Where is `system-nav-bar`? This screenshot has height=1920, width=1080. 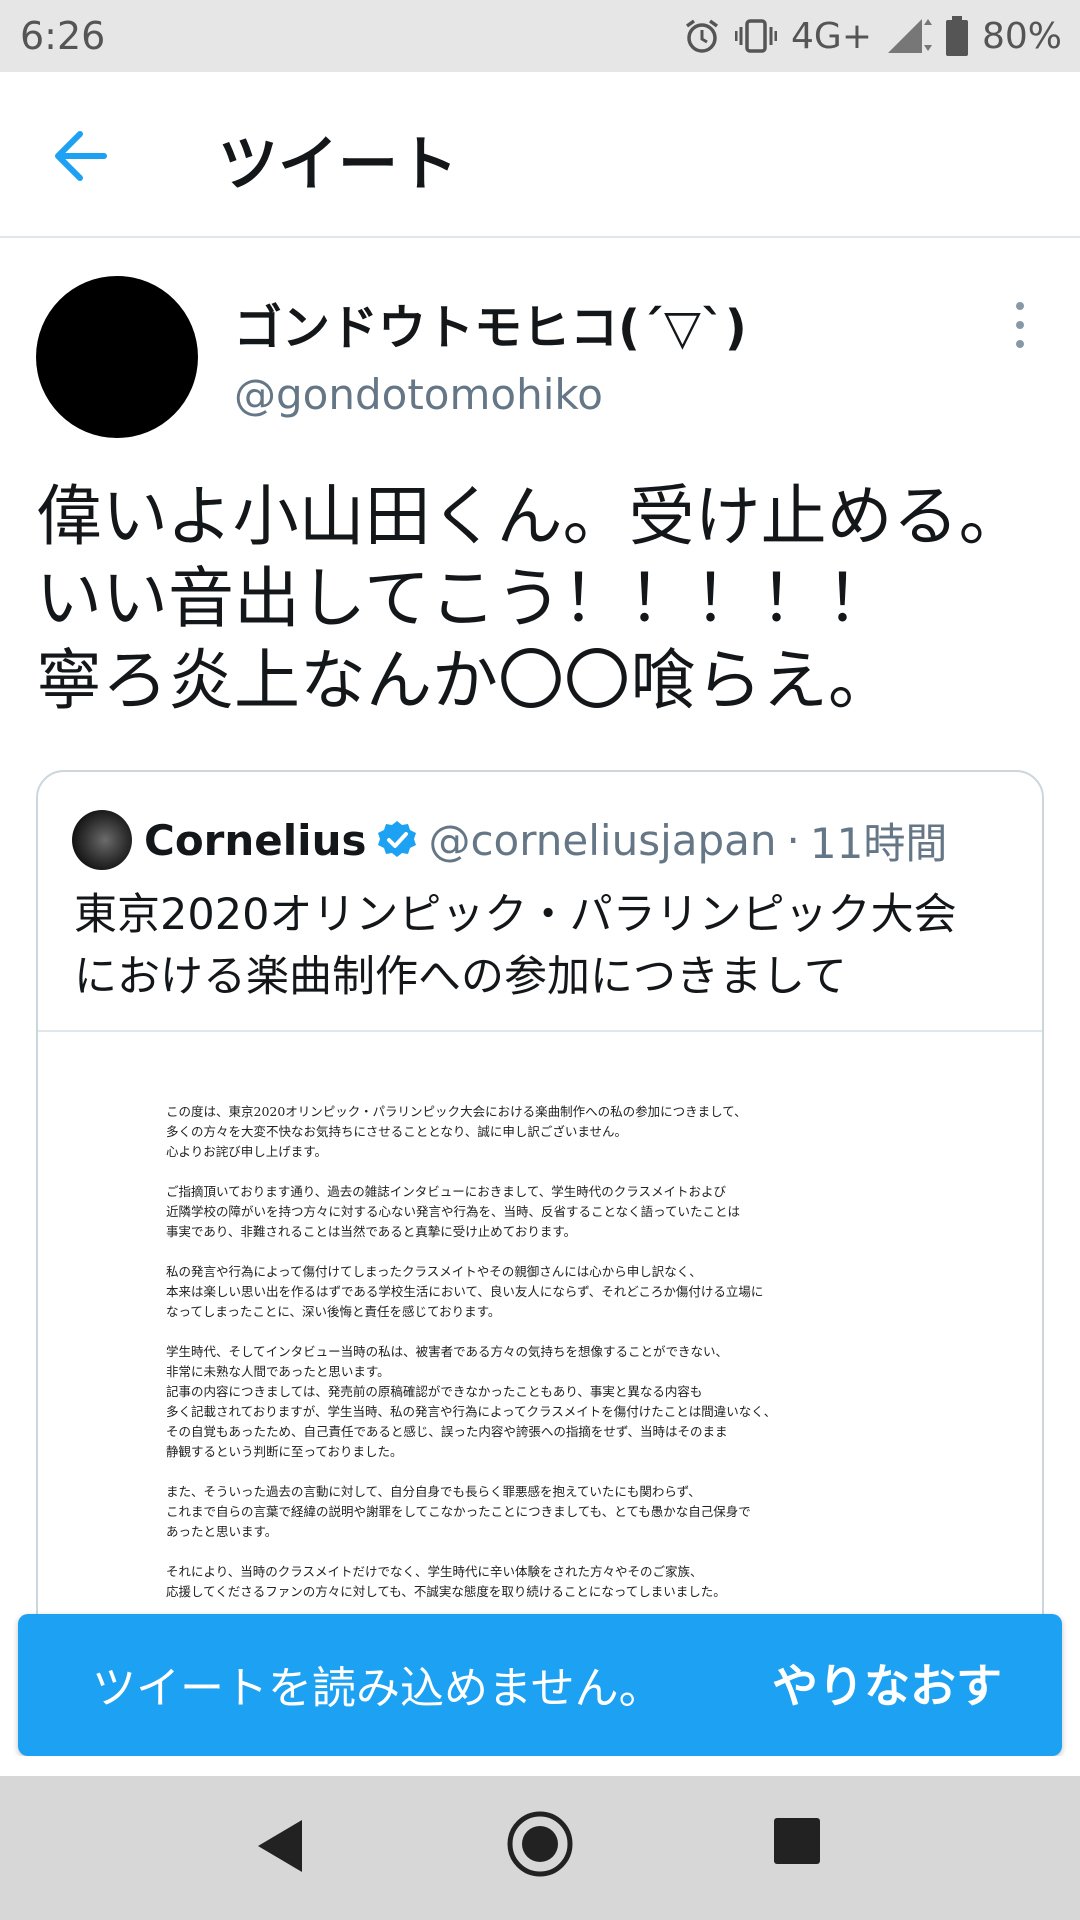
system-nav-bar is located at coordinates (540, 1848).